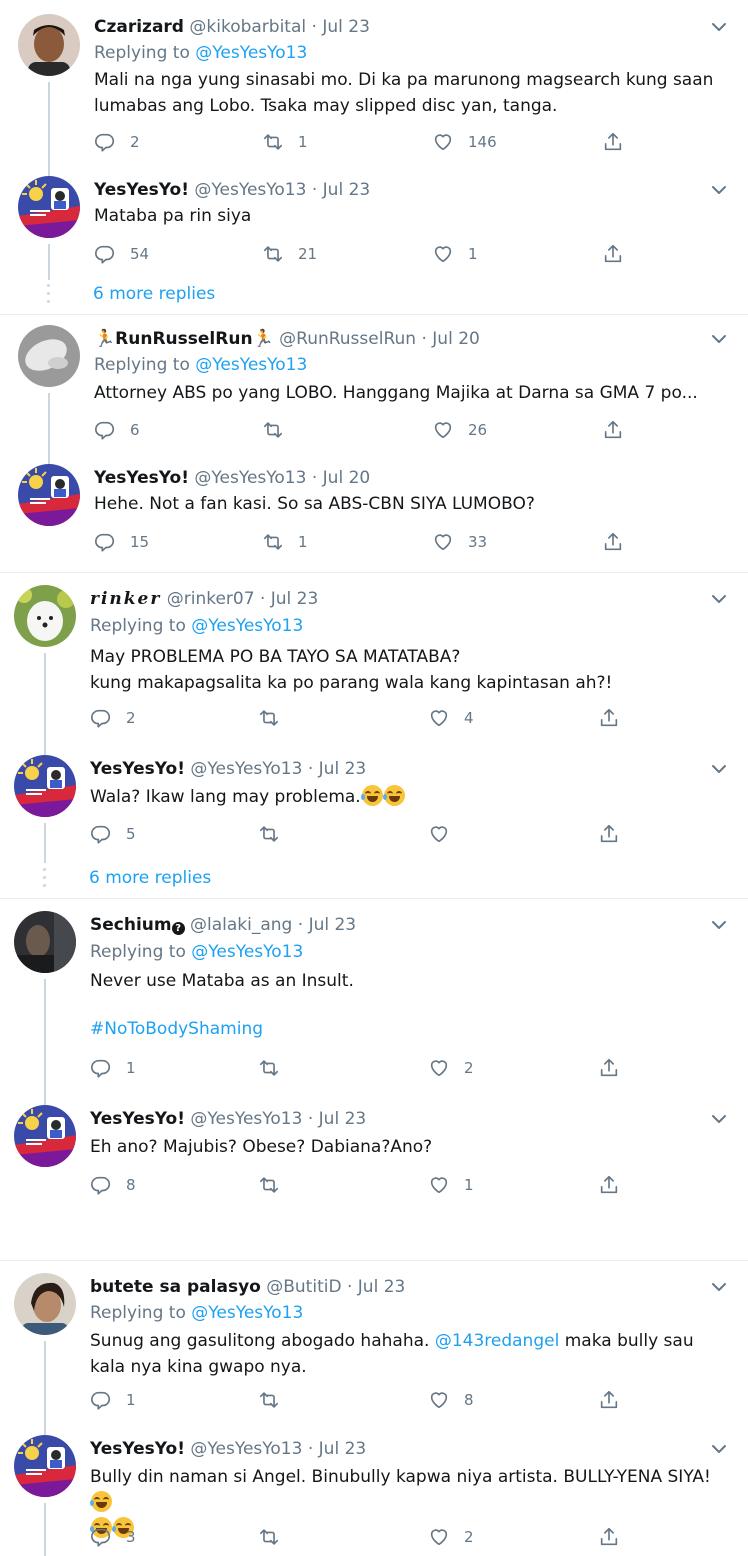 This screenshot has width=748, height=1556. What do you see at coordinates (139, 27) in the screenshot?
I see `display-name: Czarizard` at bounding box center [139, 27].